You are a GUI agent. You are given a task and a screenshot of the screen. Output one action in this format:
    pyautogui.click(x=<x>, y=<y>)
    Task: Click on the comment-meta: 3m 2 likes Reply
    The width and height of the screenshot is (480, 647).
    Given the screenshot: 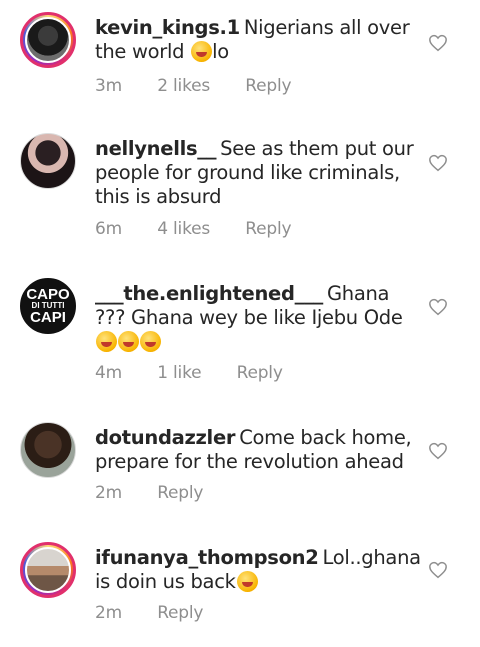 What is the action you would take?
    pyautogui.click(x=208, y=86)
    